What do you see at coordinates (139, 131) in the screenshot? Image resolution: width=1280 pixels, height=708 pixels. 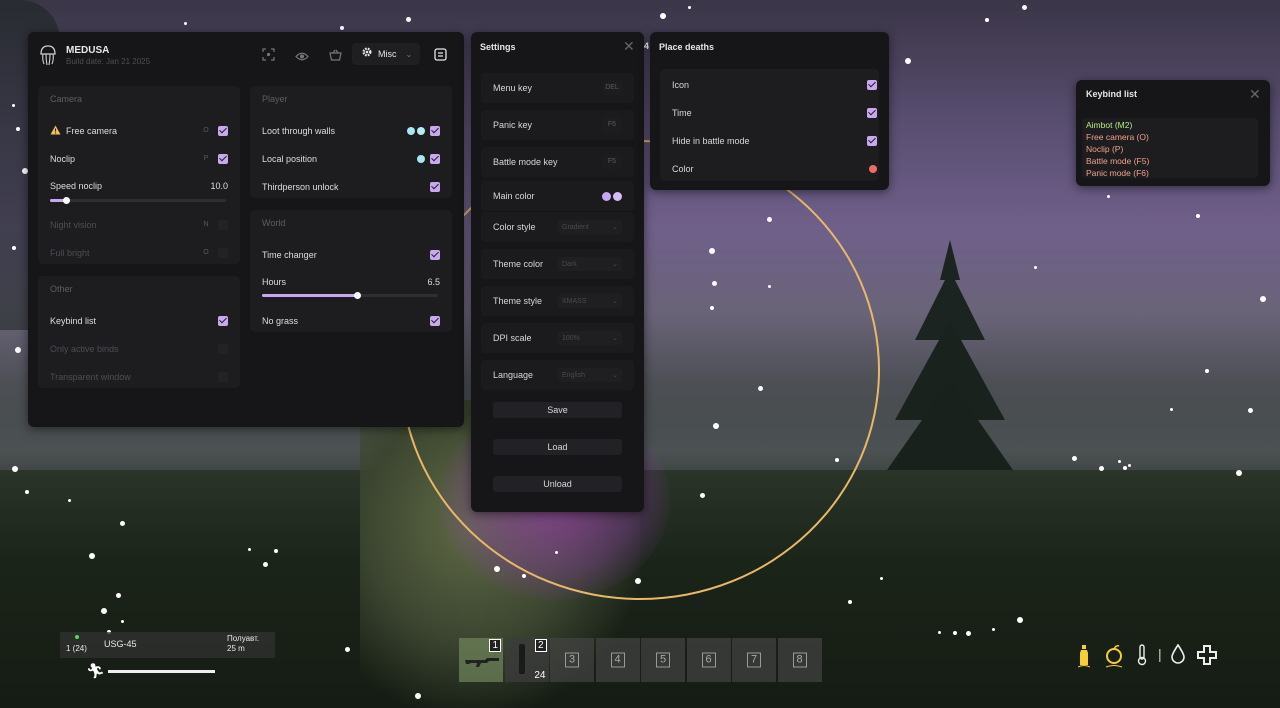 I see `free-camera-row: Free camera O` at bounding box center [139, 131].